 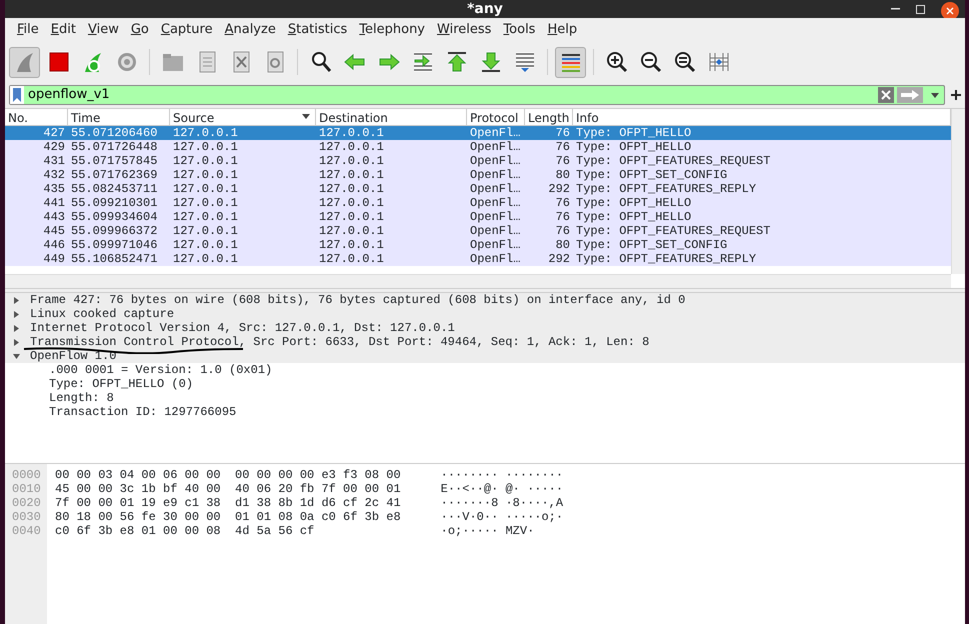 I want to click on table-cell-text: 443, so click(x=54, y=217).